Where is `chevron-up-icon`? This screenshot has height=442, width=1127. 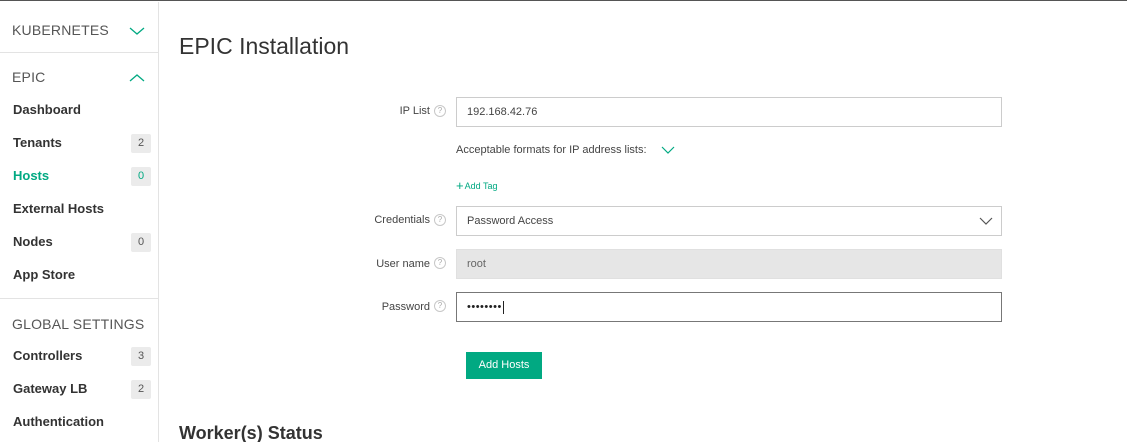 chevron-up-icon is located at coordinates (137, 78).